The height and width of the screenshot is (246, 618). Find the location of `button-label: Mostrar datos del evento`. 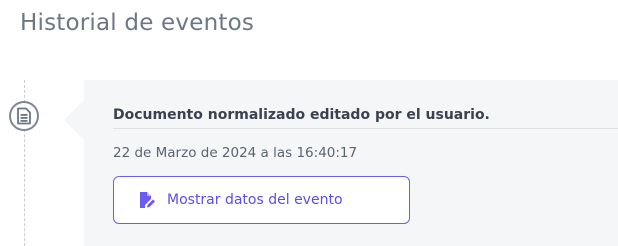

button-label: Mostrar datos del evento is located at coordinates (255, 200).